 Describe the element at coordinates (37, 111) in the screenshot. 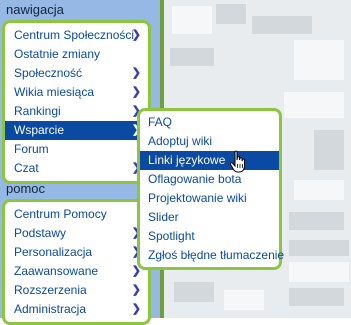

I see `nav-item-item-label: Rankingi` at that location.